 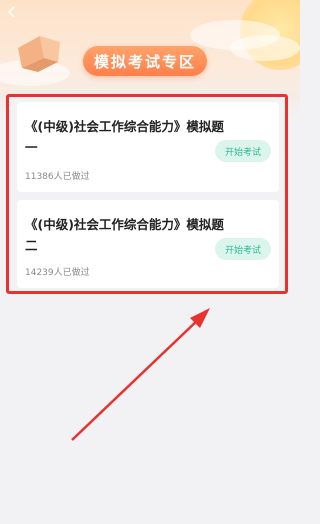 I want to click on page-title: 模拟考试专区, so click(x=145, y=61).